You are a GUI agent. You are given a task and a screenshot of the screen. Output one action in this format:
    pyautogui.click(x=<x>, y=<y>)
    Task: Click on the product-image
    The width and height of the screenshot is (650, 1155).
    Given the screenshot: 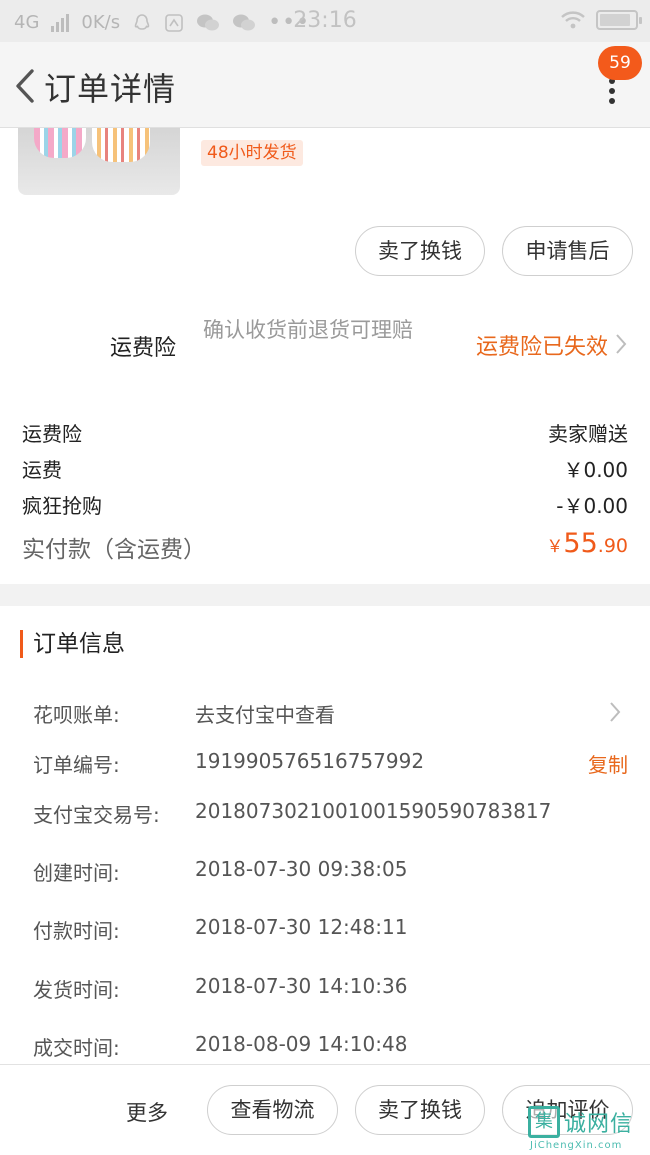 What is the action you would take?
    pyautogui.click(x=99, y=161)
    